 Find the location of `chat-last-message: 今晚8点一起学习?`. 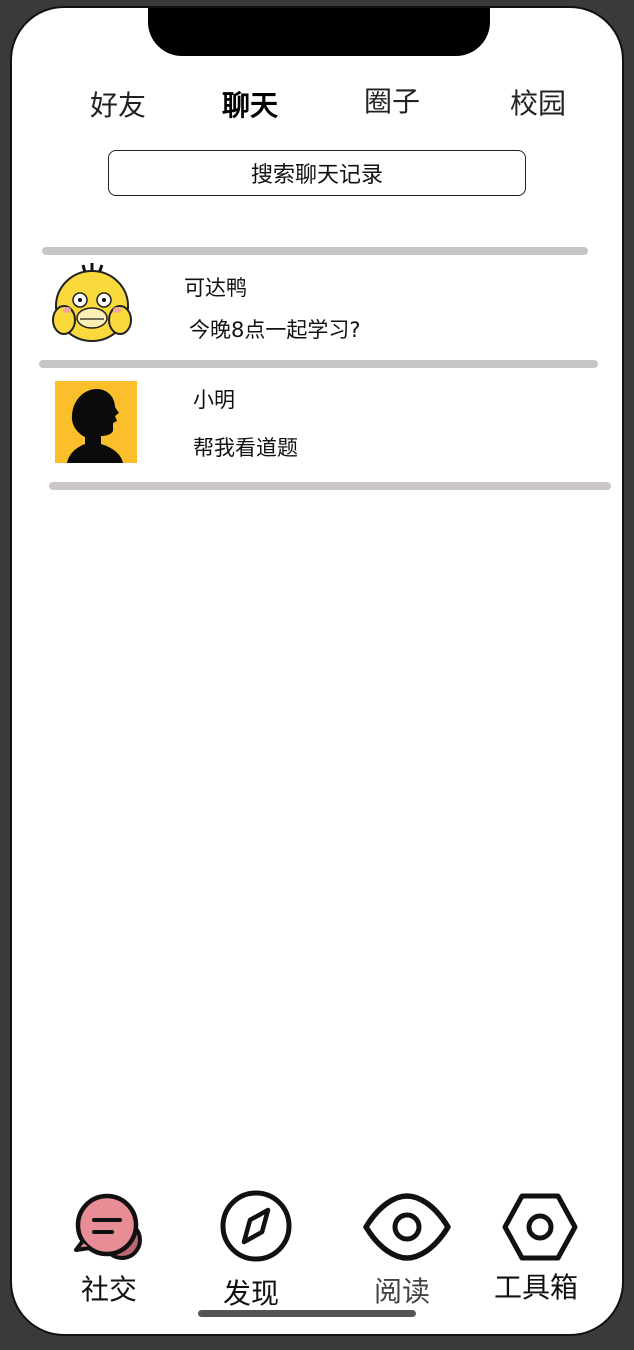

chat-last-message: 今晚8点一起学习? is located at coordinates (275, 330).